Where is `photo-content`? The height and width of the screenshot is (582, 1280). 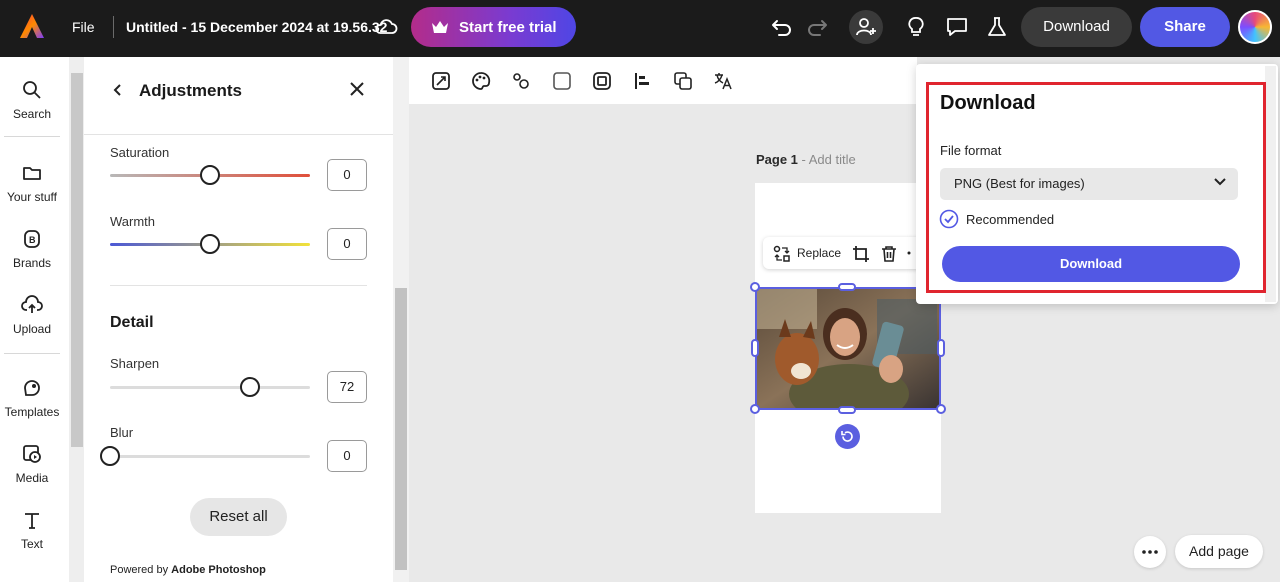
photo-content is located at coordinates (848, 348).